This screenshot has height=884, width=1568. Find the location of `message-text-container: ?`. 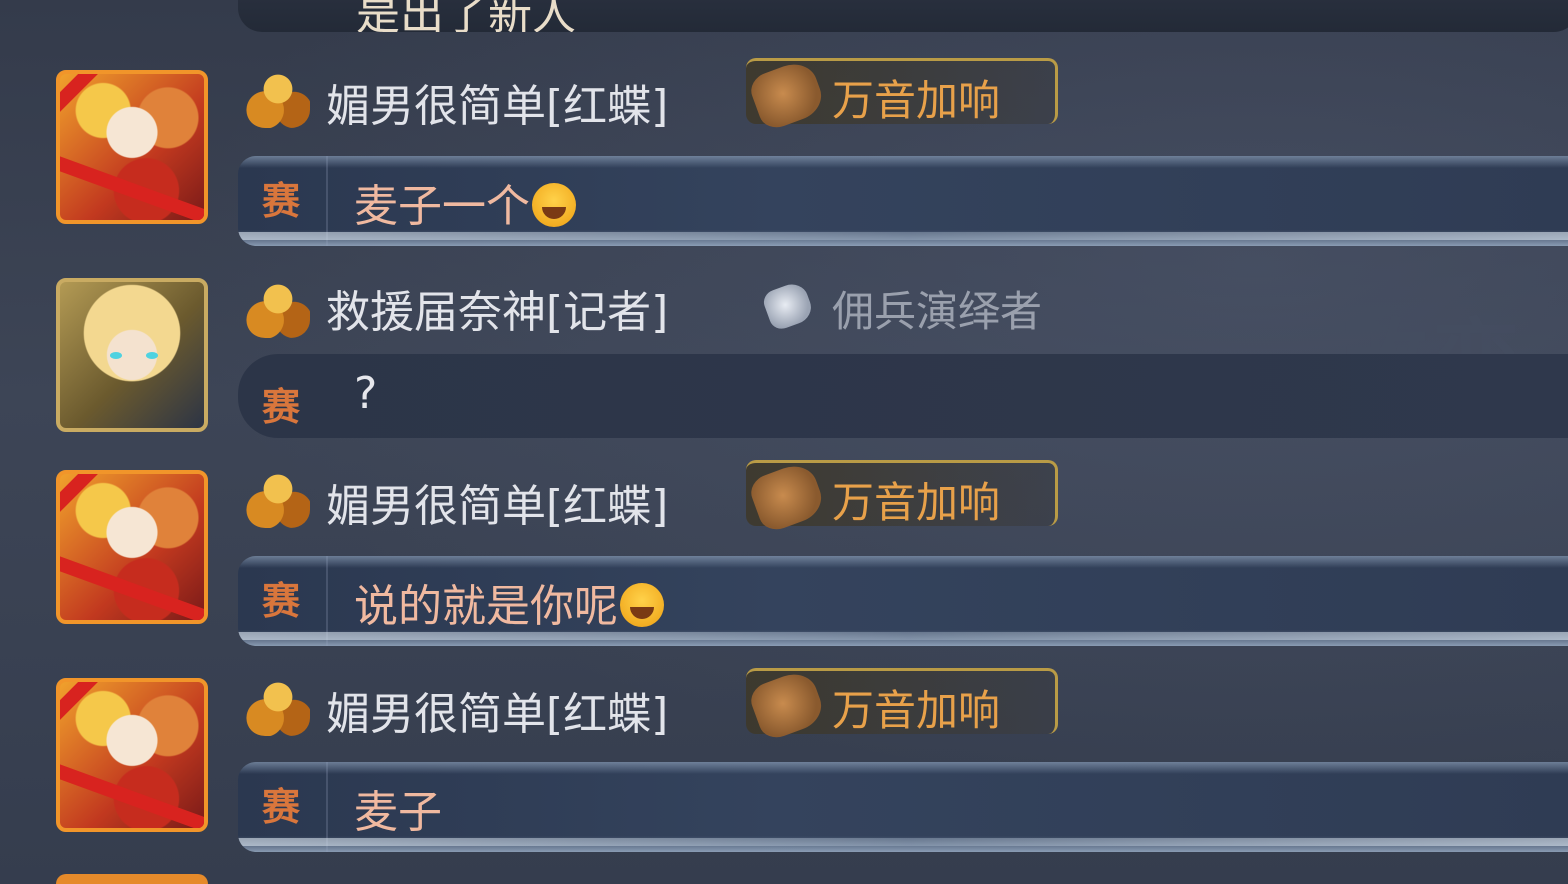

message-text-container: ? is located at coordinates (365, 393).